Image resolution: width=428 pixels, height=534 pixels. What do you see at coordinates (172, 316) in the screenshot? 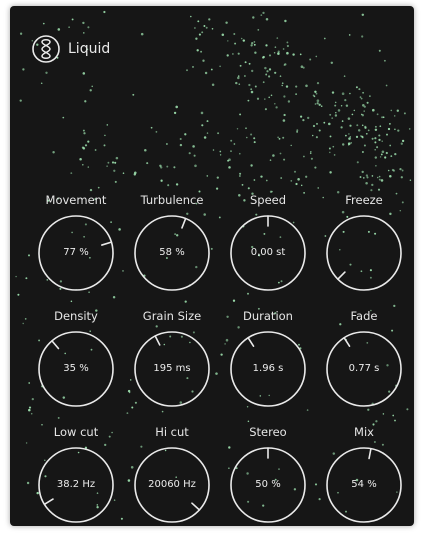
I see `knob-label-grain-size: Grain Size` at bounding box center [172, 316].